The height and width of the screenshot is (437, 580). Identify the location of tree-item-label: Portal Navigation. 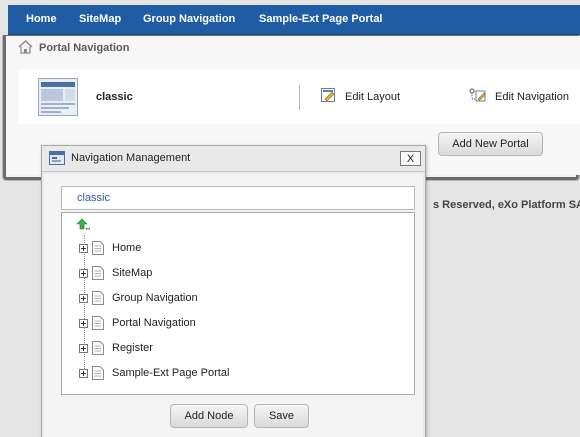
(154, 323).